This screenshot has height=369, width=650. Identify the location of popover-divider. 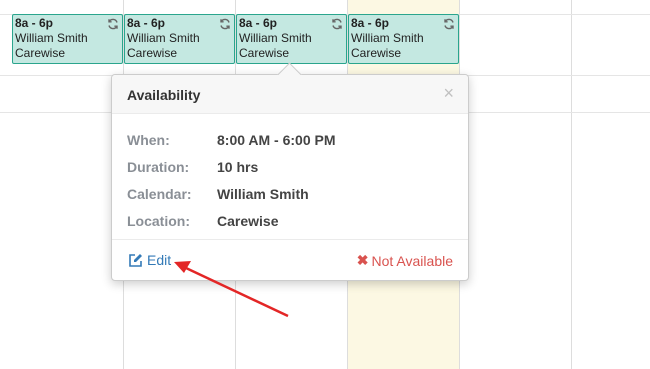
(290, 239).